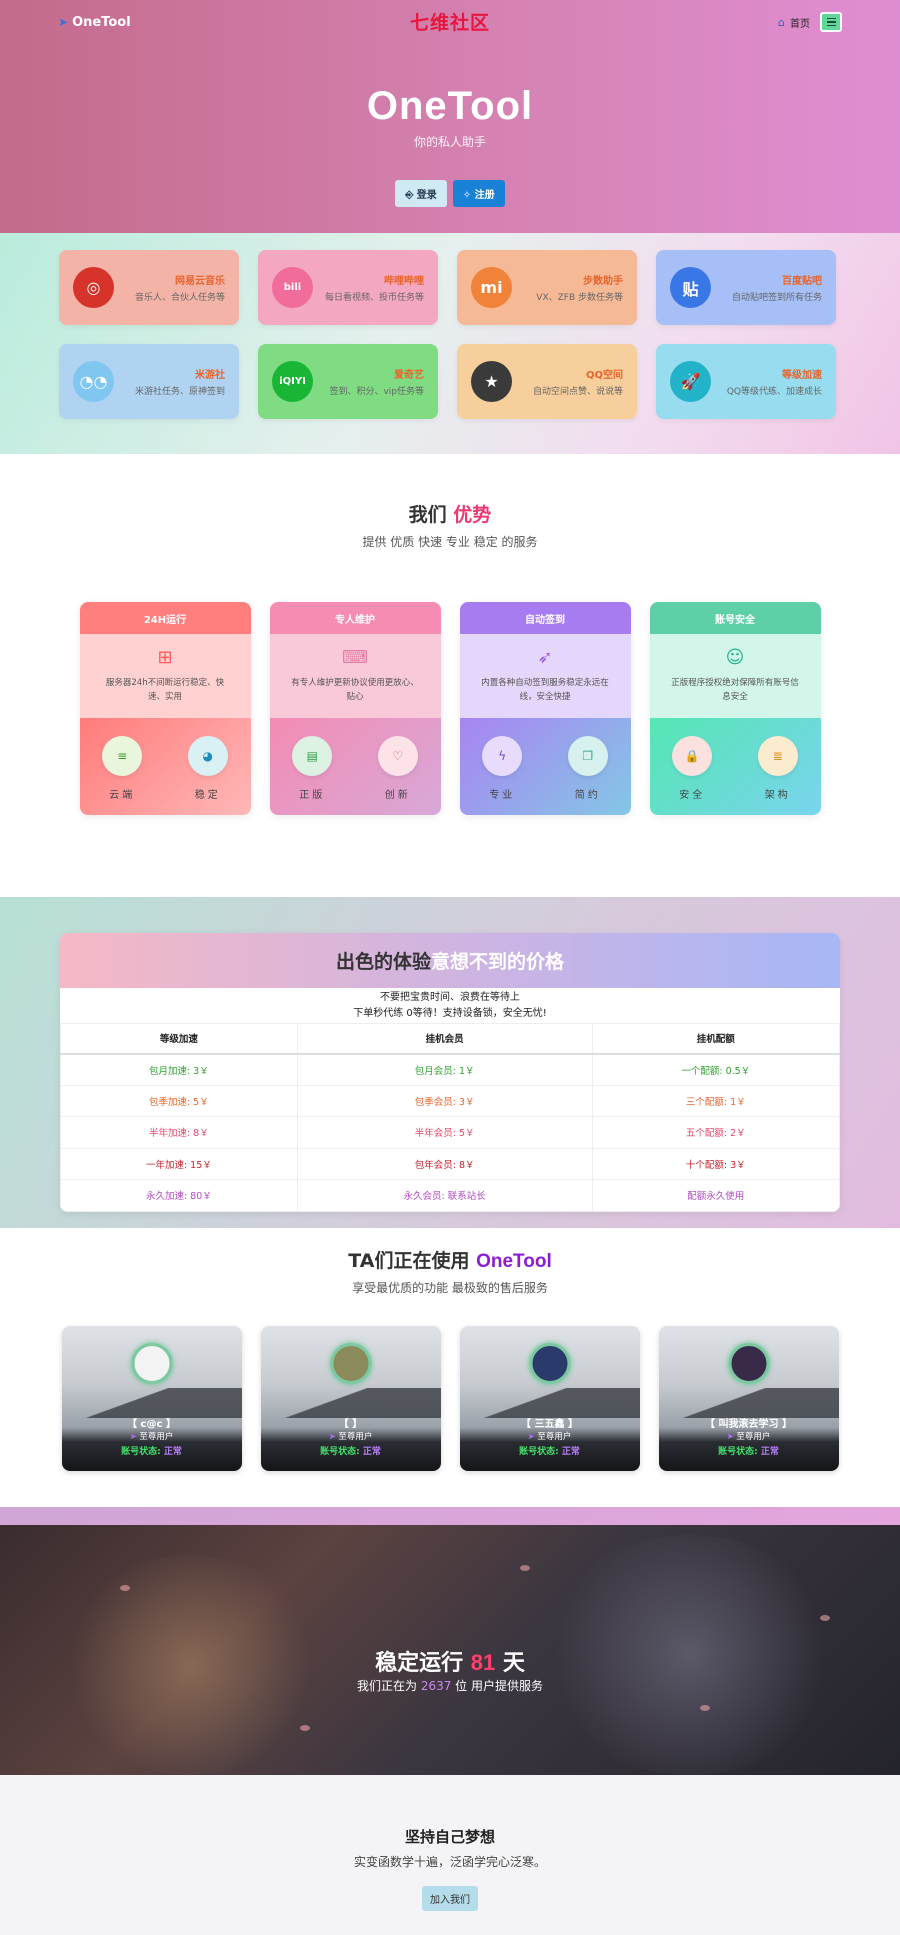  I want to click on advantage-card-title: 账号安全, so click(735, 618).